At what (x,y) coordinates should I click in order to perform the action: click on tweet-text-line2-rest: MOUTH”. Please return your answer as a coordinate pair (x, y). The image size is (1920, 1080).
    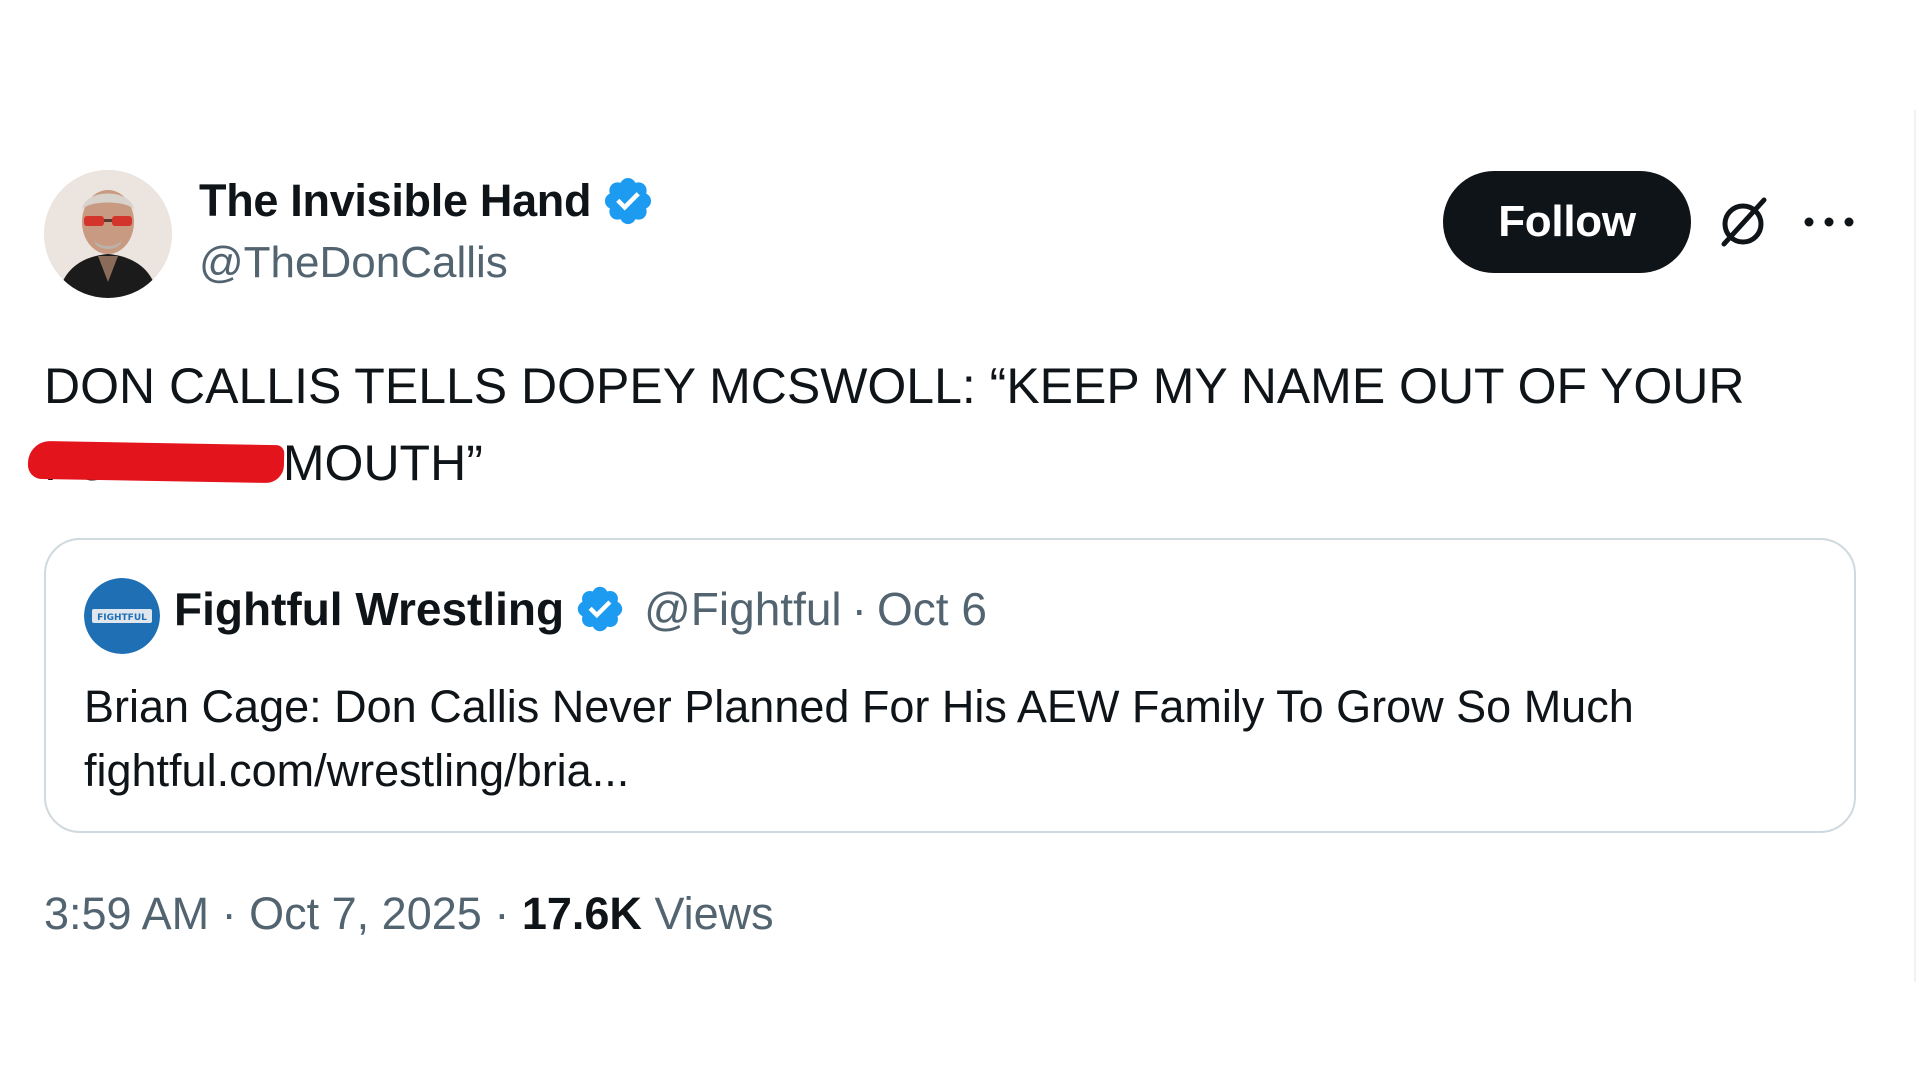
    Looking at the image, I should click on (382, 463).